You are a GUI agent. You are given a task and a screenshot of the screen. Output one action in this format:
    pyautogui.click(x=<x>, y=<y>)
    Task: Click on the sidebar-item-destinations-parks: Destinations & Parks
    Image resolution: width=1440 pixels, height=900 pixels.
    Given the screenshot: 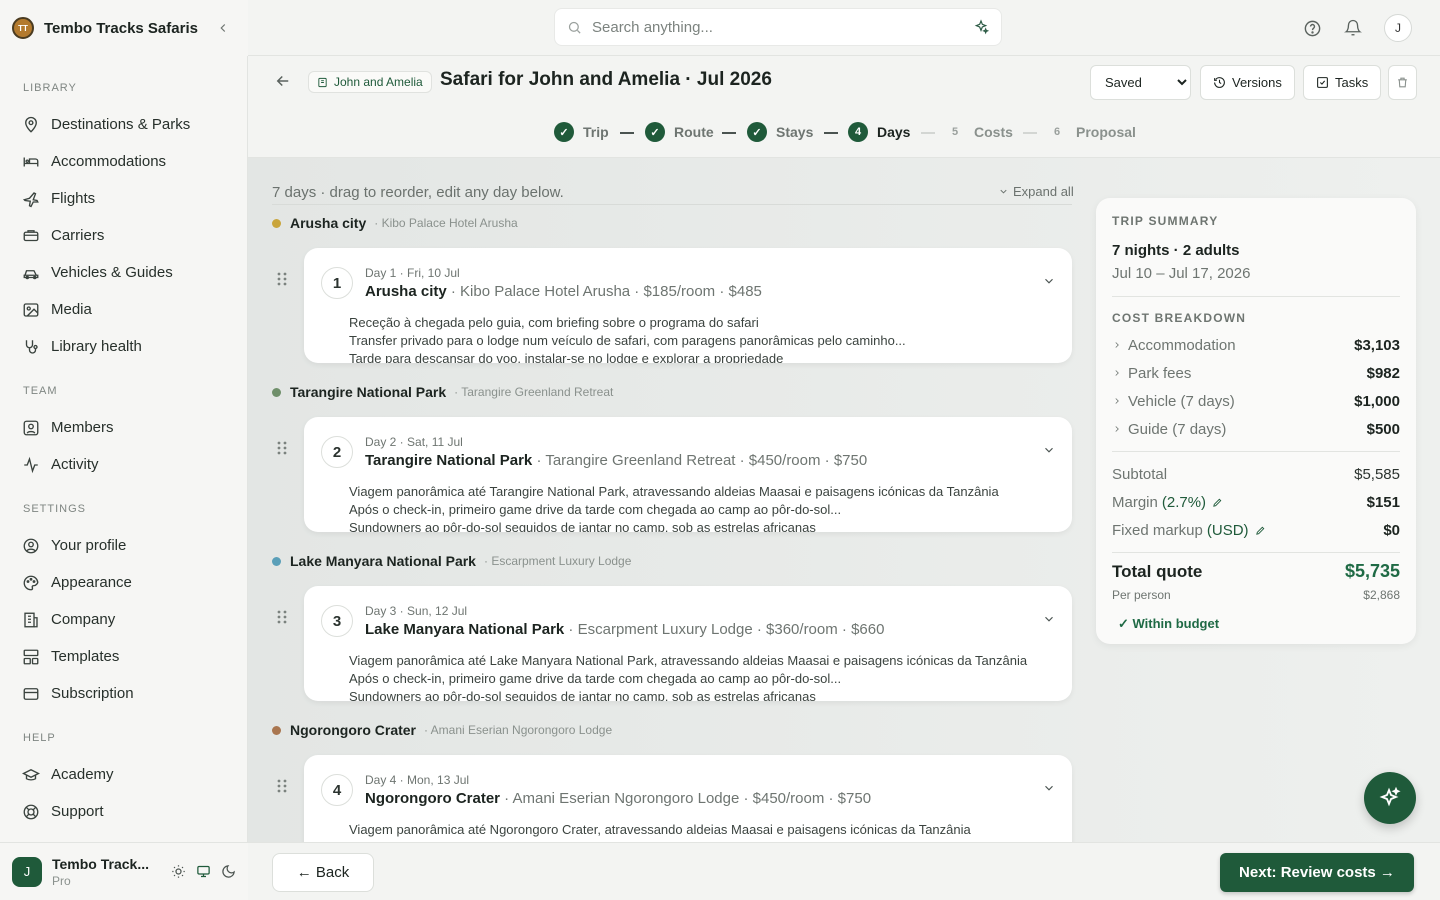 What is the action you would take?
    pyautogui.click(x=124, y=124)
    